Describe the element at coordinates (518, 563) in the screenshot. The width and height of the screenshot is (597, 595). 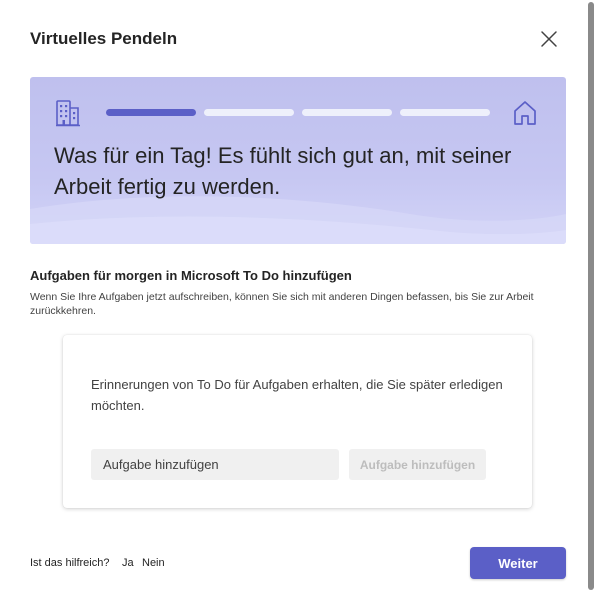
I see `next-button: Weiter` at that location.